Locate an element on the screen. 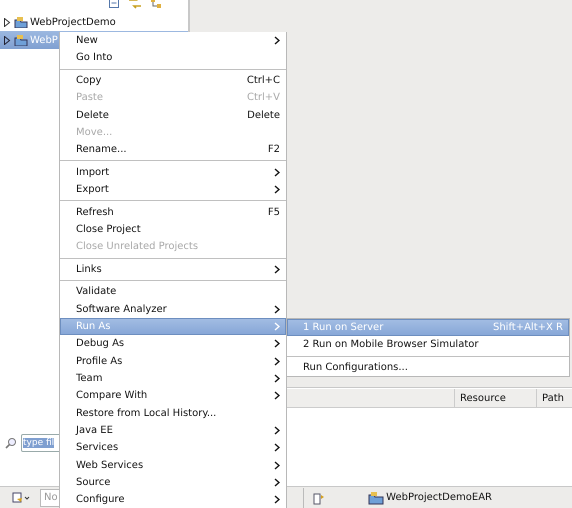  menu-item: Configure is located at coordinates (173, 499).